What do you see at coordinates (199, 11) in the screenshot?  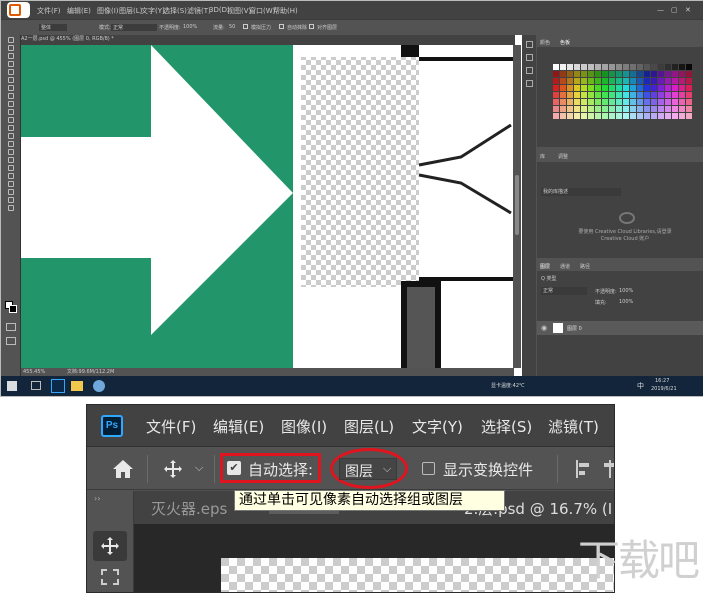 I see `menu-filter: 滤镜(T)` at bounding box center [199, 11].